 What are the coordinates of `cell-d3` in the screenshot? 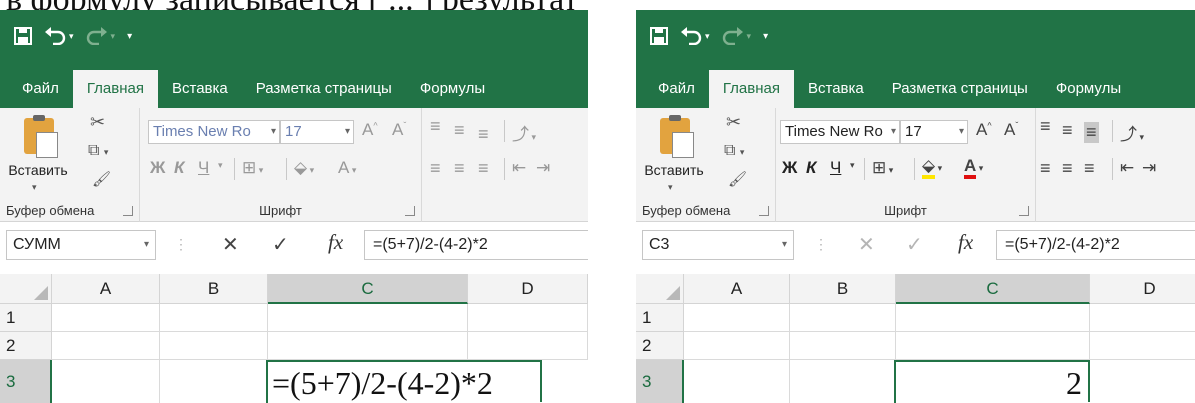 It's located at (1142, 381).